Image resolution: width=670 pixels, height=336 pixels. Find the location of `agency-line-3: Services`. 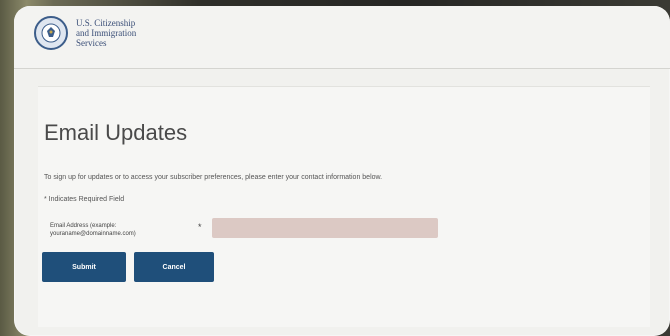

agency-line-3: Services is located at coordinates (91, 43).